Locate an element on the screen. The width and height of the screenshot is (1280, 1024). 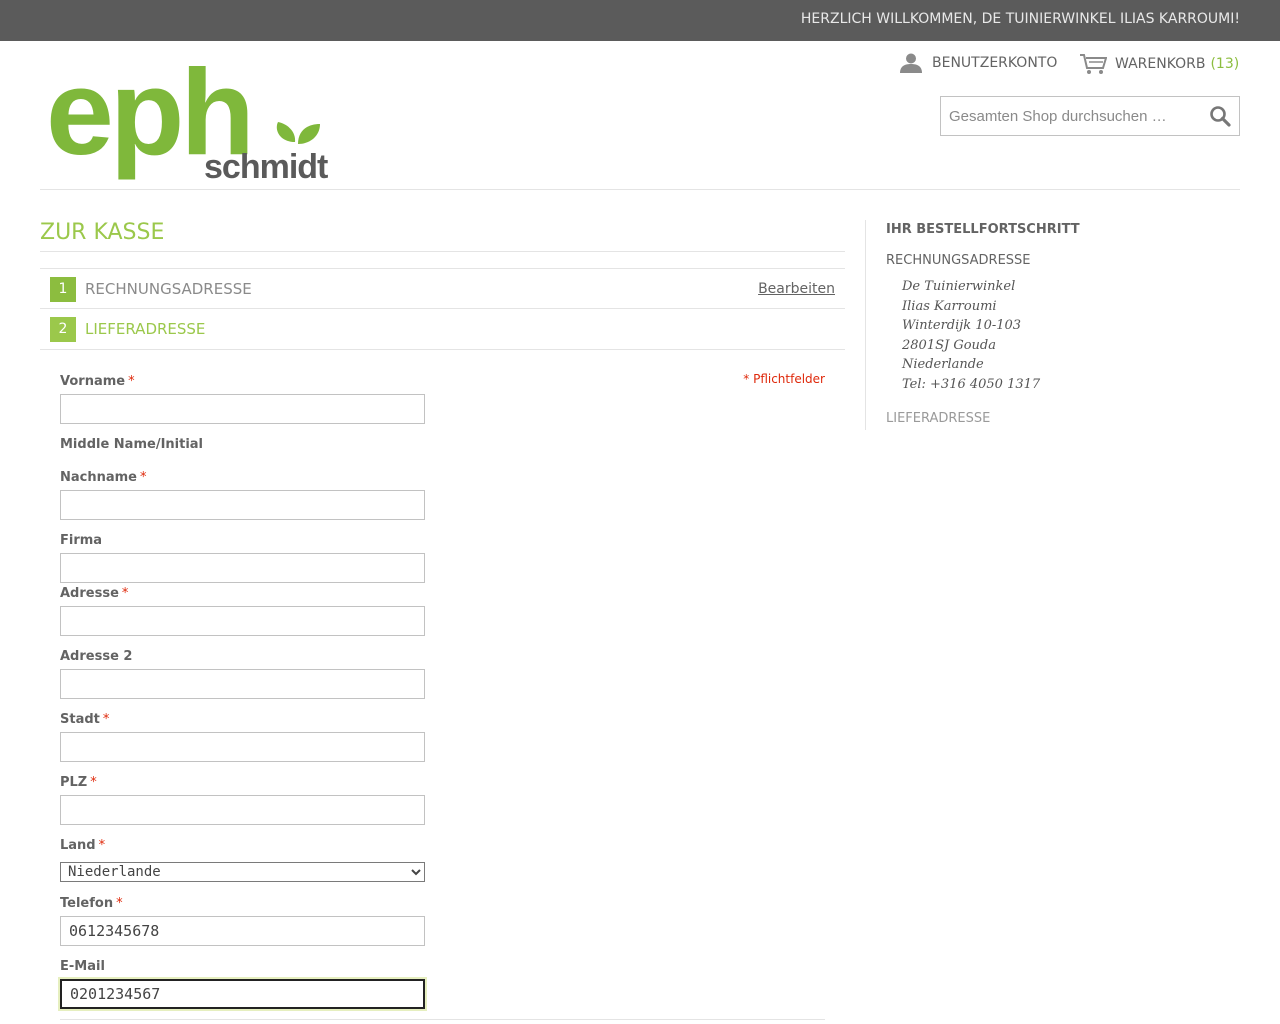
step-title: RECHNUNGSADRESSE is located at coordinates (168, 289).